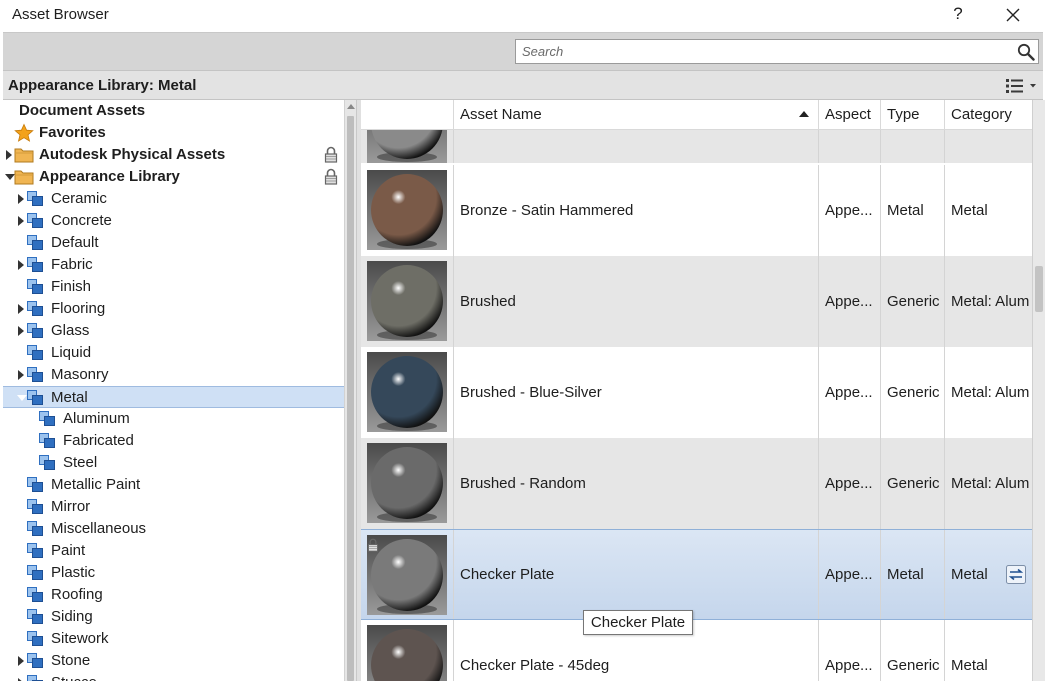  What do you see at coordinates (71, 286) in the screenshot?
I see `tree-item-label: Finish` at bounding box center [71, 286].